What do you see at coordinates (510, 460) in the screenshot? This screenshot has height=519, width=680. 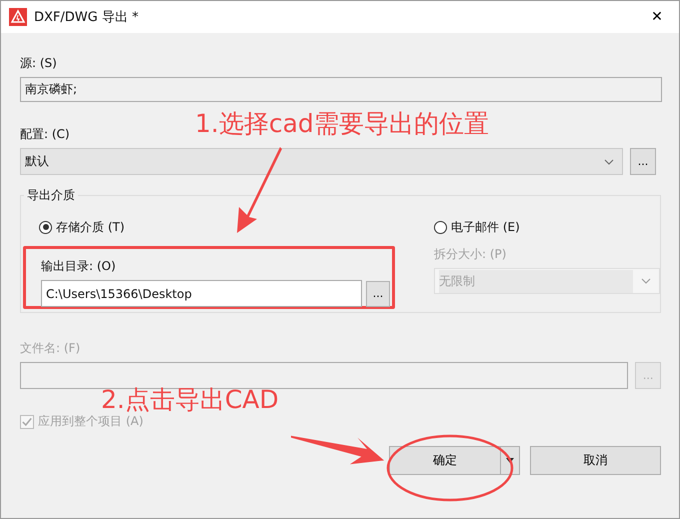 I see `caret-icon` at bounding box center [510, 460].